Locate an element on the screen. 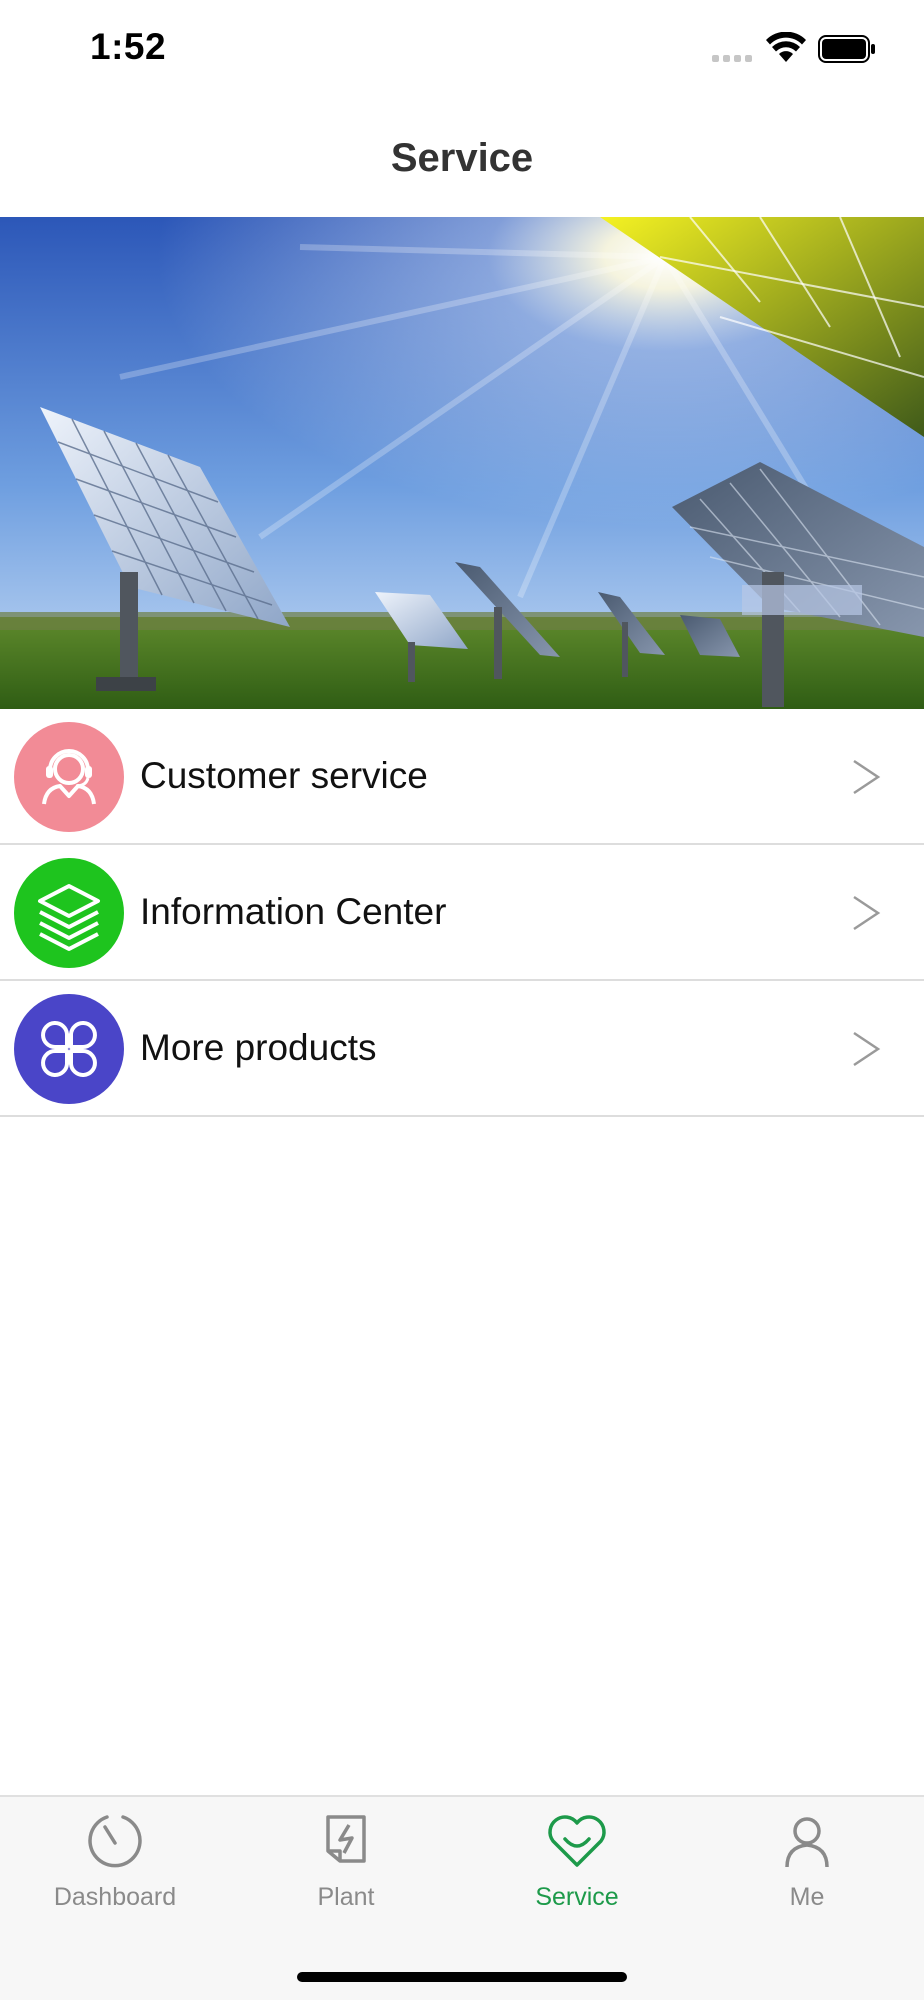  tab-bar: Dashboard Plant Service Me is located at coordinates (462, 1897).